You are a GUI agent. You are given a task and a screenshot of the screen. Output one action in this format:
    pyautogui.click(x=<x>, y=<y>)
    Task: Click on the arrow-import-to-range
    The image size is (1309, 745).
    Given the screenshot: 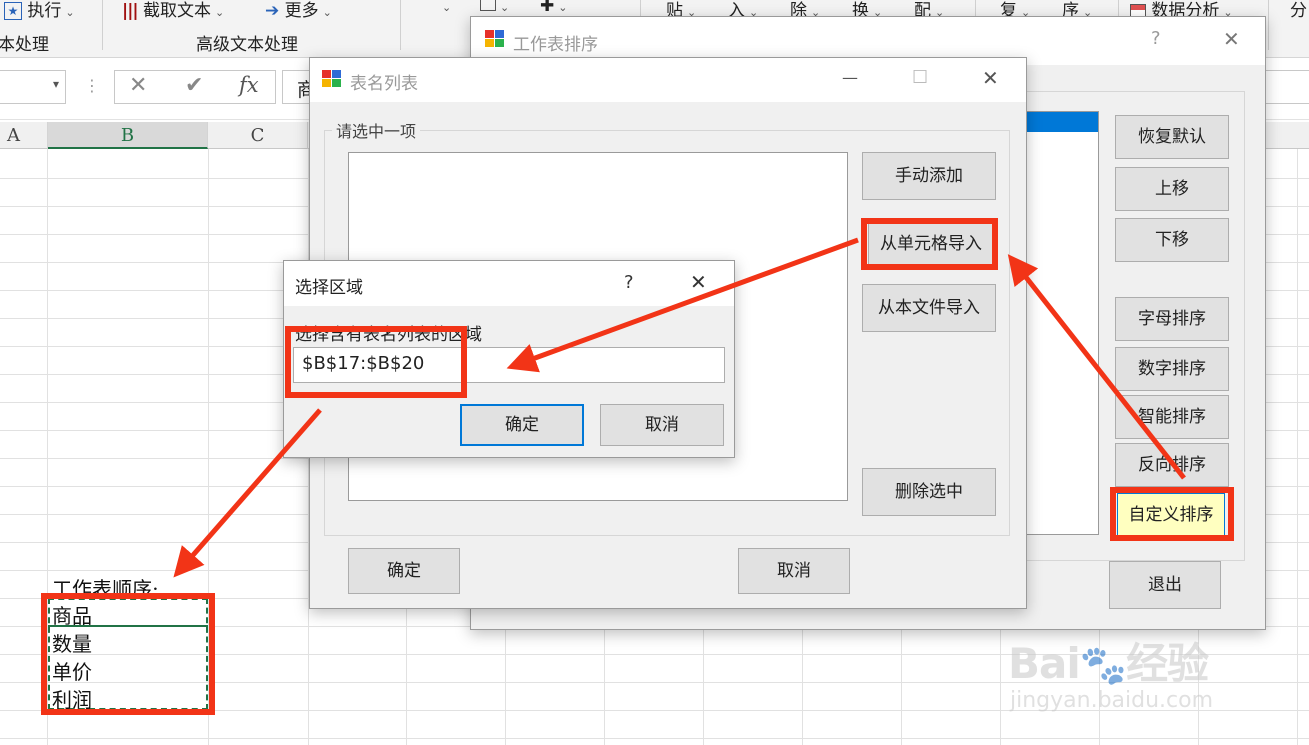 What is the action you would take?
    pyautogui.click(x=682, y=305)
    